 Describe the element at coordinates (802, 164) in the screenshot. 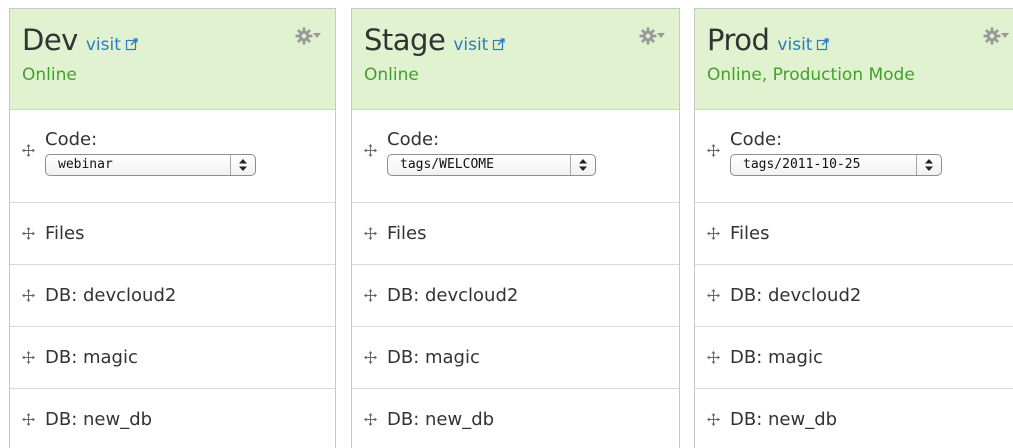

I see `code-select-value: tags/2011-10-25` at that location.